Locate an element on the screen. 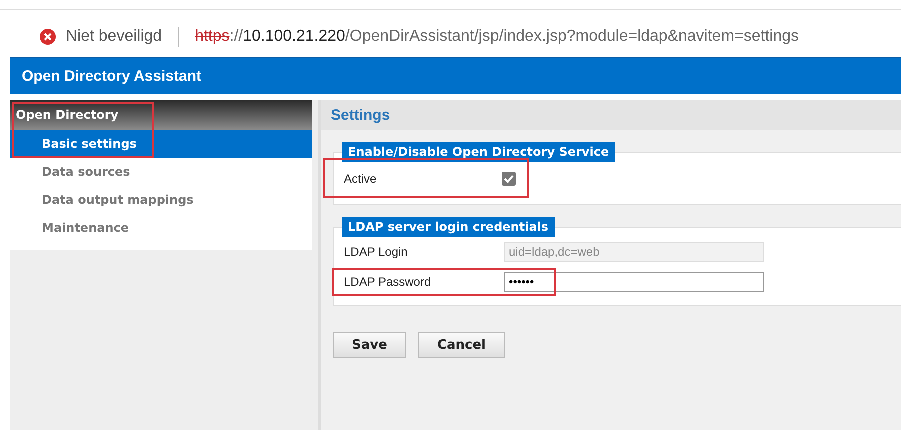  field-label: LDAP Password is located at coordinates (388, 282).